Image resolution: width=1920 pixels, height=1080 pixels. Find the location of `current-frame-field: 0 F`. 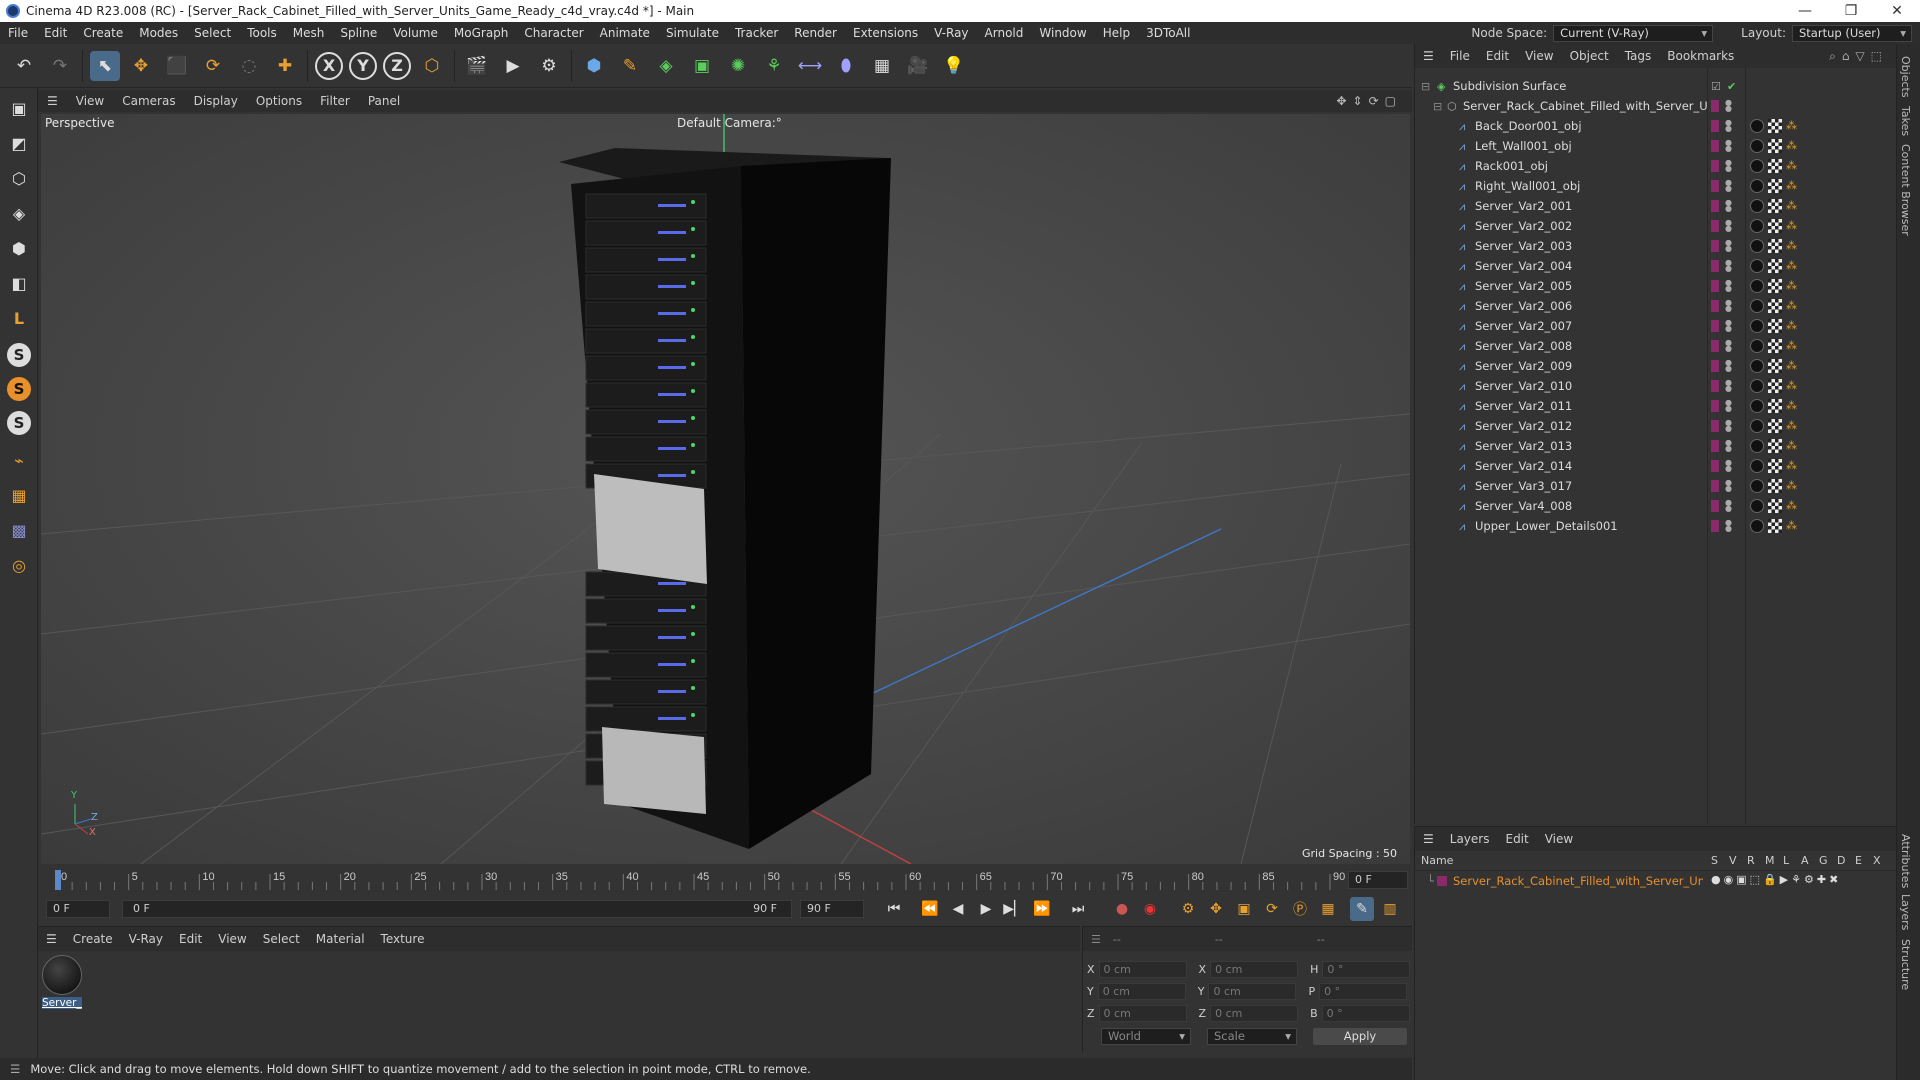

current-frame-field: 0 F is located at coordinates (1378, 880).